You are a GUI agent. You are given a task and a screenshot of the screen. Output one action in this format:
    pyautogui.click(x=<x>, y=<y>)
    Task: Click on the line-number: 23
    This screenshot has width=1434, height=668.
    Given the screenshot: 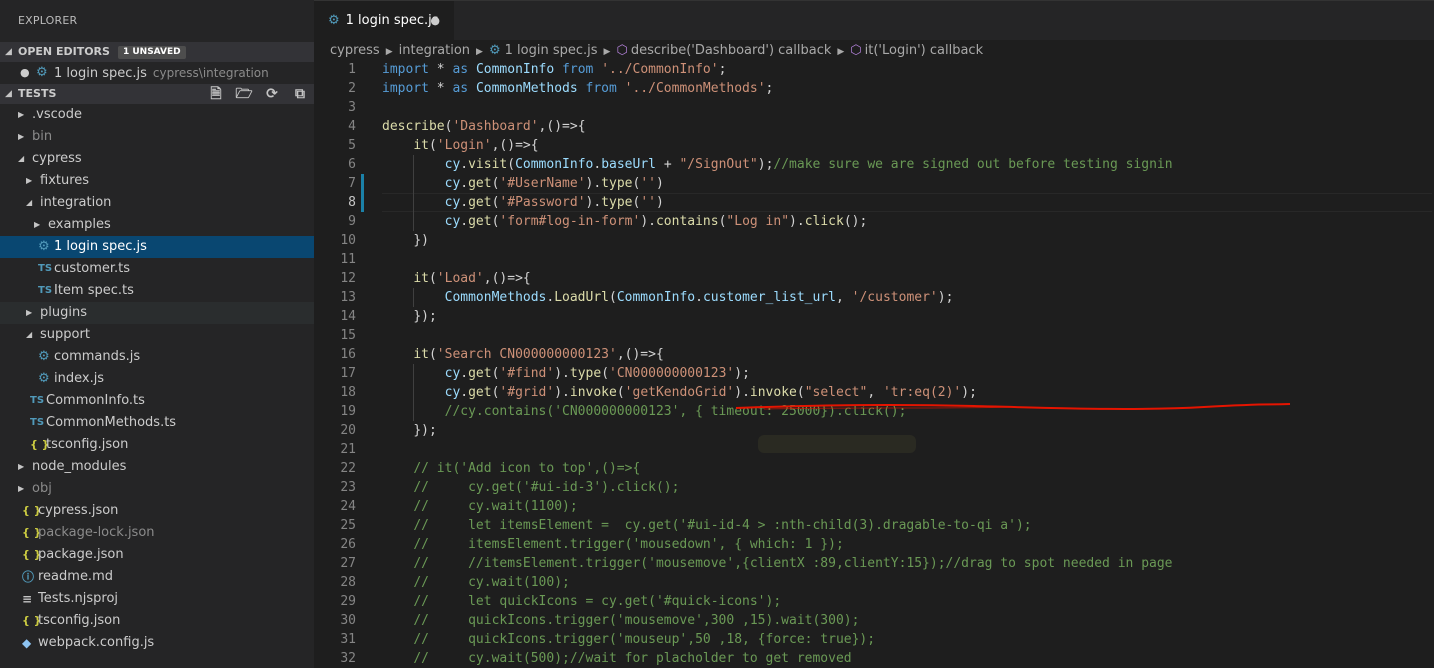 What is the action you would take?
    pyautogui.click(x=348, y=487)
    